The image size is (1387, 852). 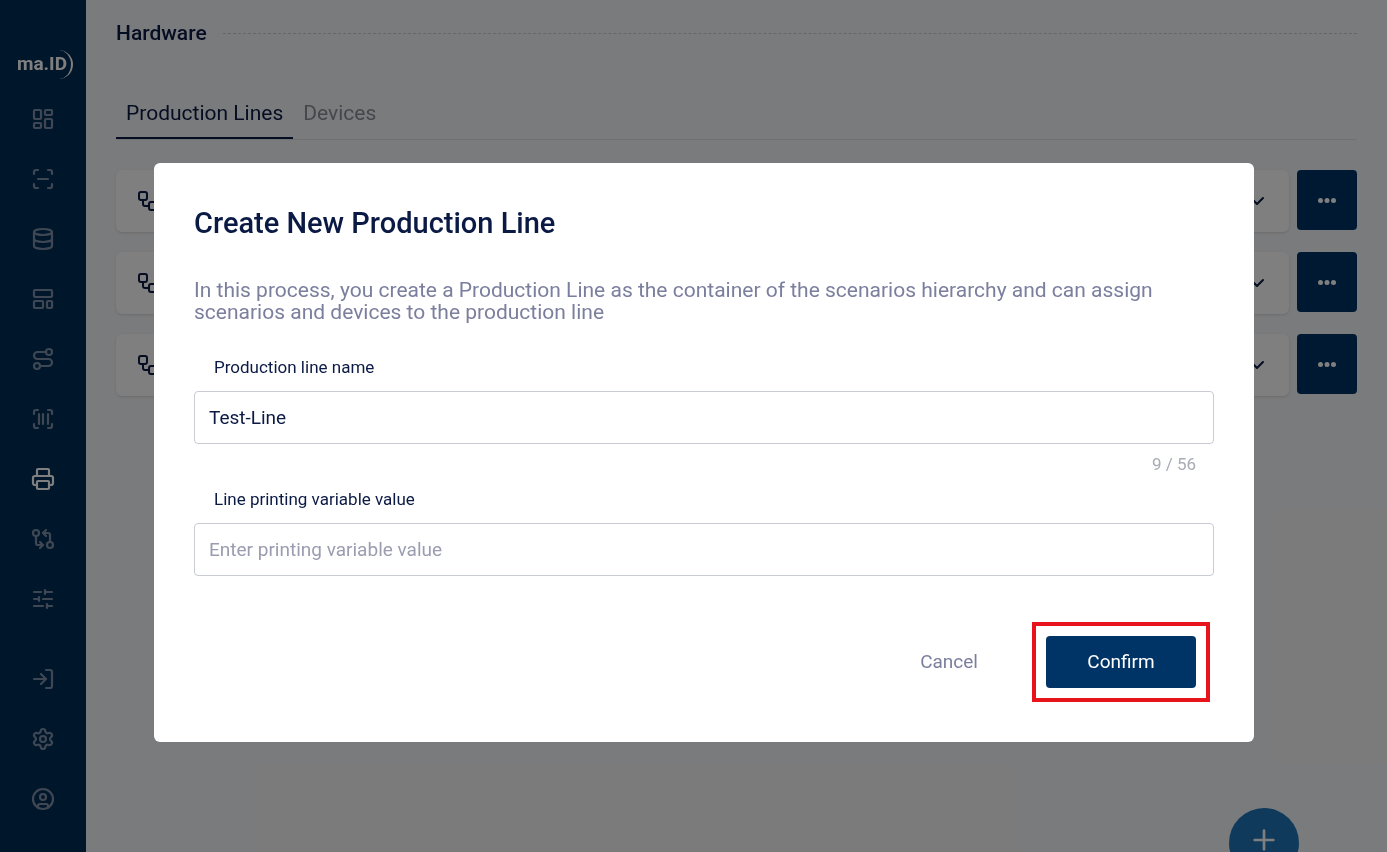 I want to click on sliders-icon, so click(x=43, y=598).